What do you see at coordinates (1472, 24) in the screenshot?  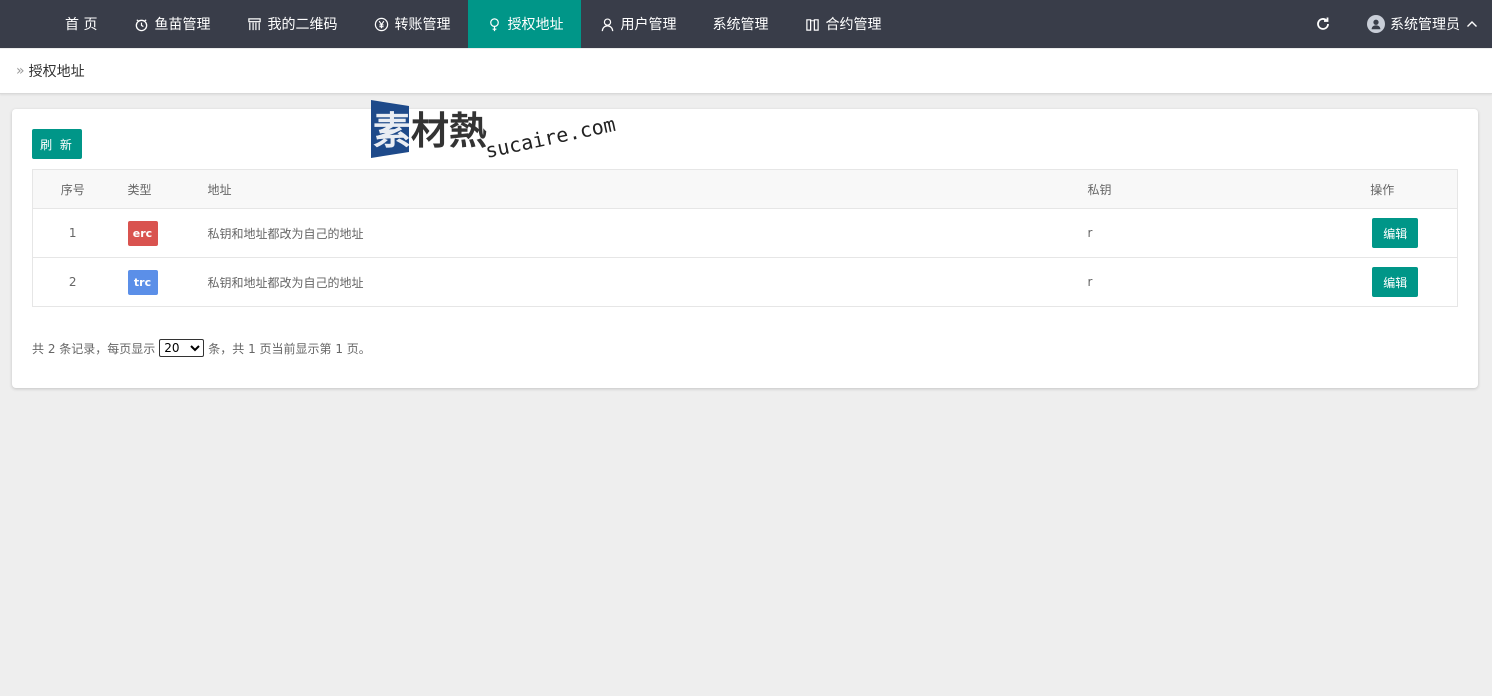 I see `chevron-up-icon` at bounding box center [1472, 24].